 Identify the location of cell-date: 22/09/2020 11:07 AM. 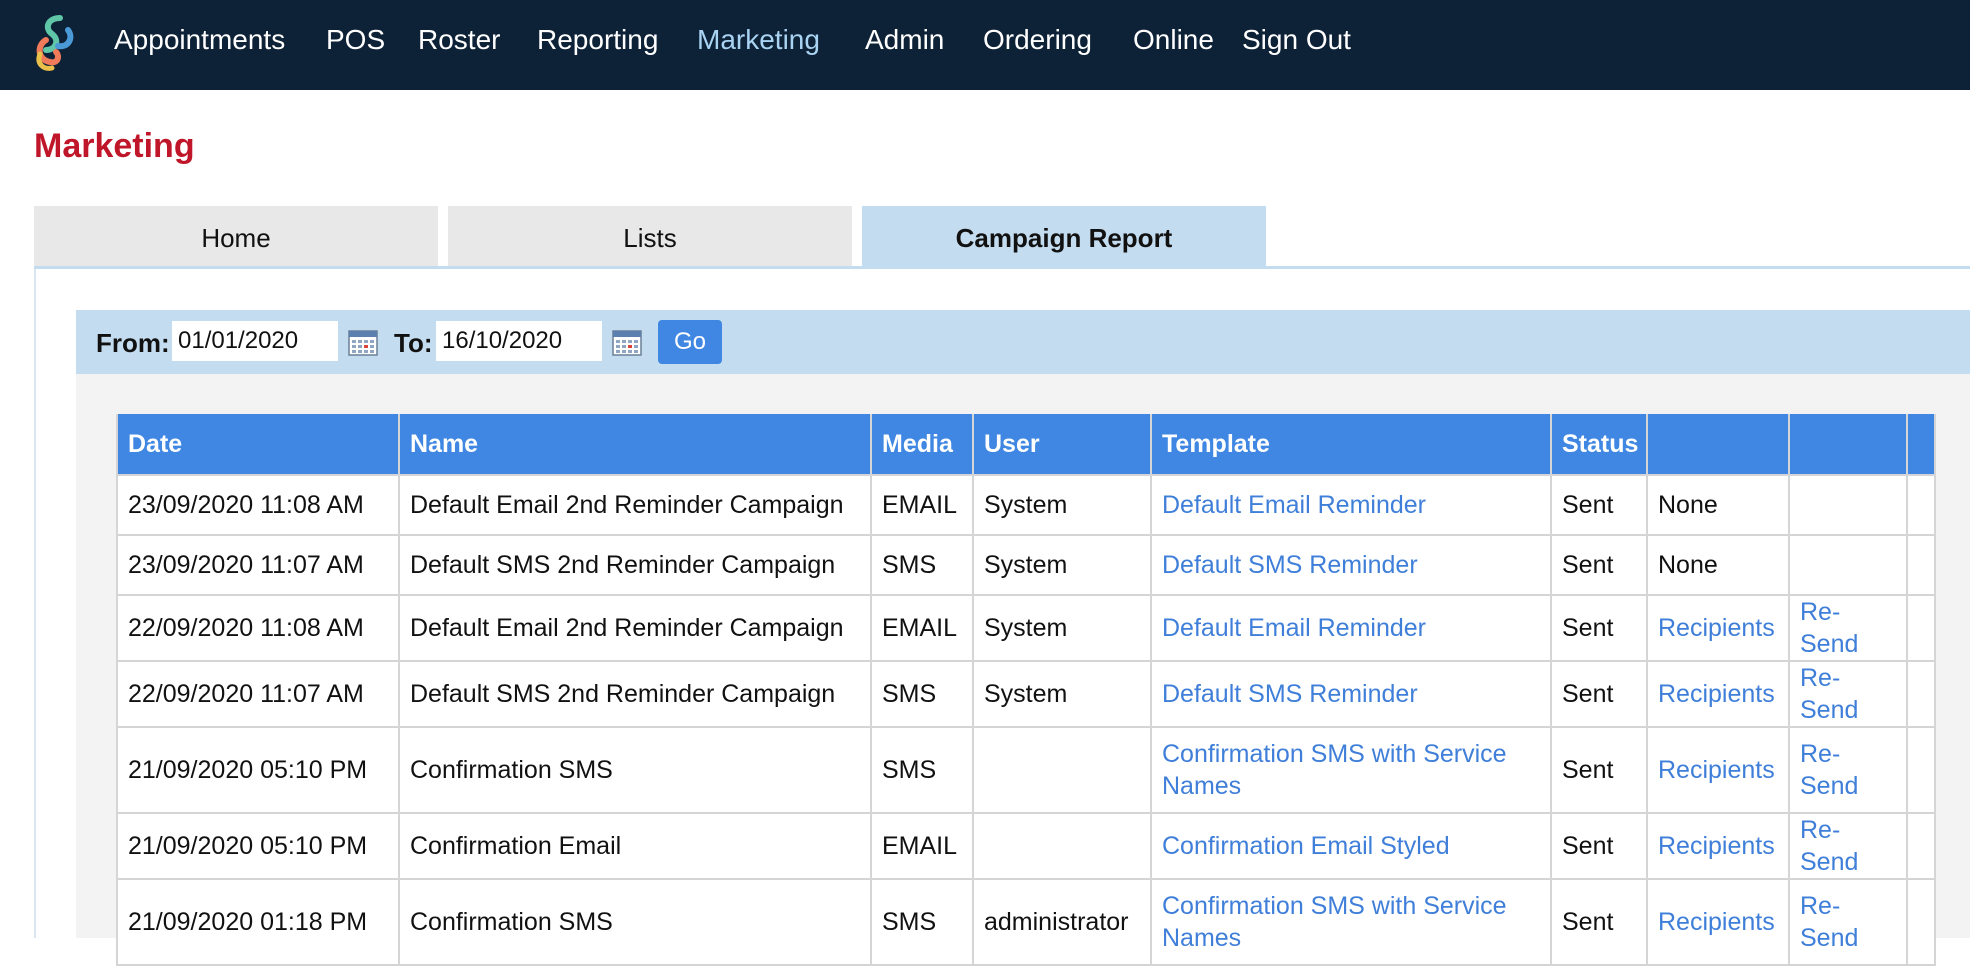
(258, 694).